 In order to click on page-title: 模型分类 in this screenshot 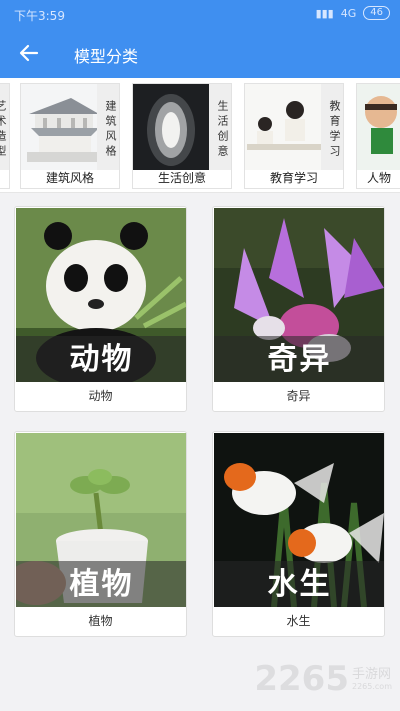, I will do `click(106, 56)`.